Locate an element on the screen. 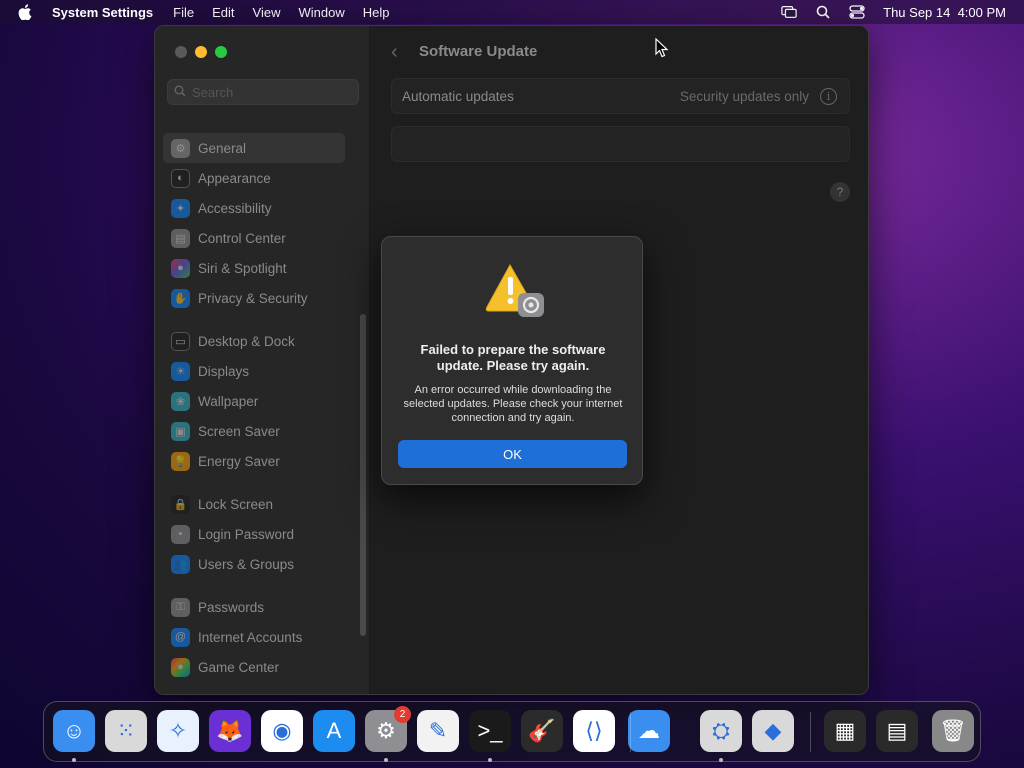 Image resolution: width=1024 pixels, height=768 pixels. sidebar-item-control-center: ▤ Control Center is located at coordinates (254, 238).